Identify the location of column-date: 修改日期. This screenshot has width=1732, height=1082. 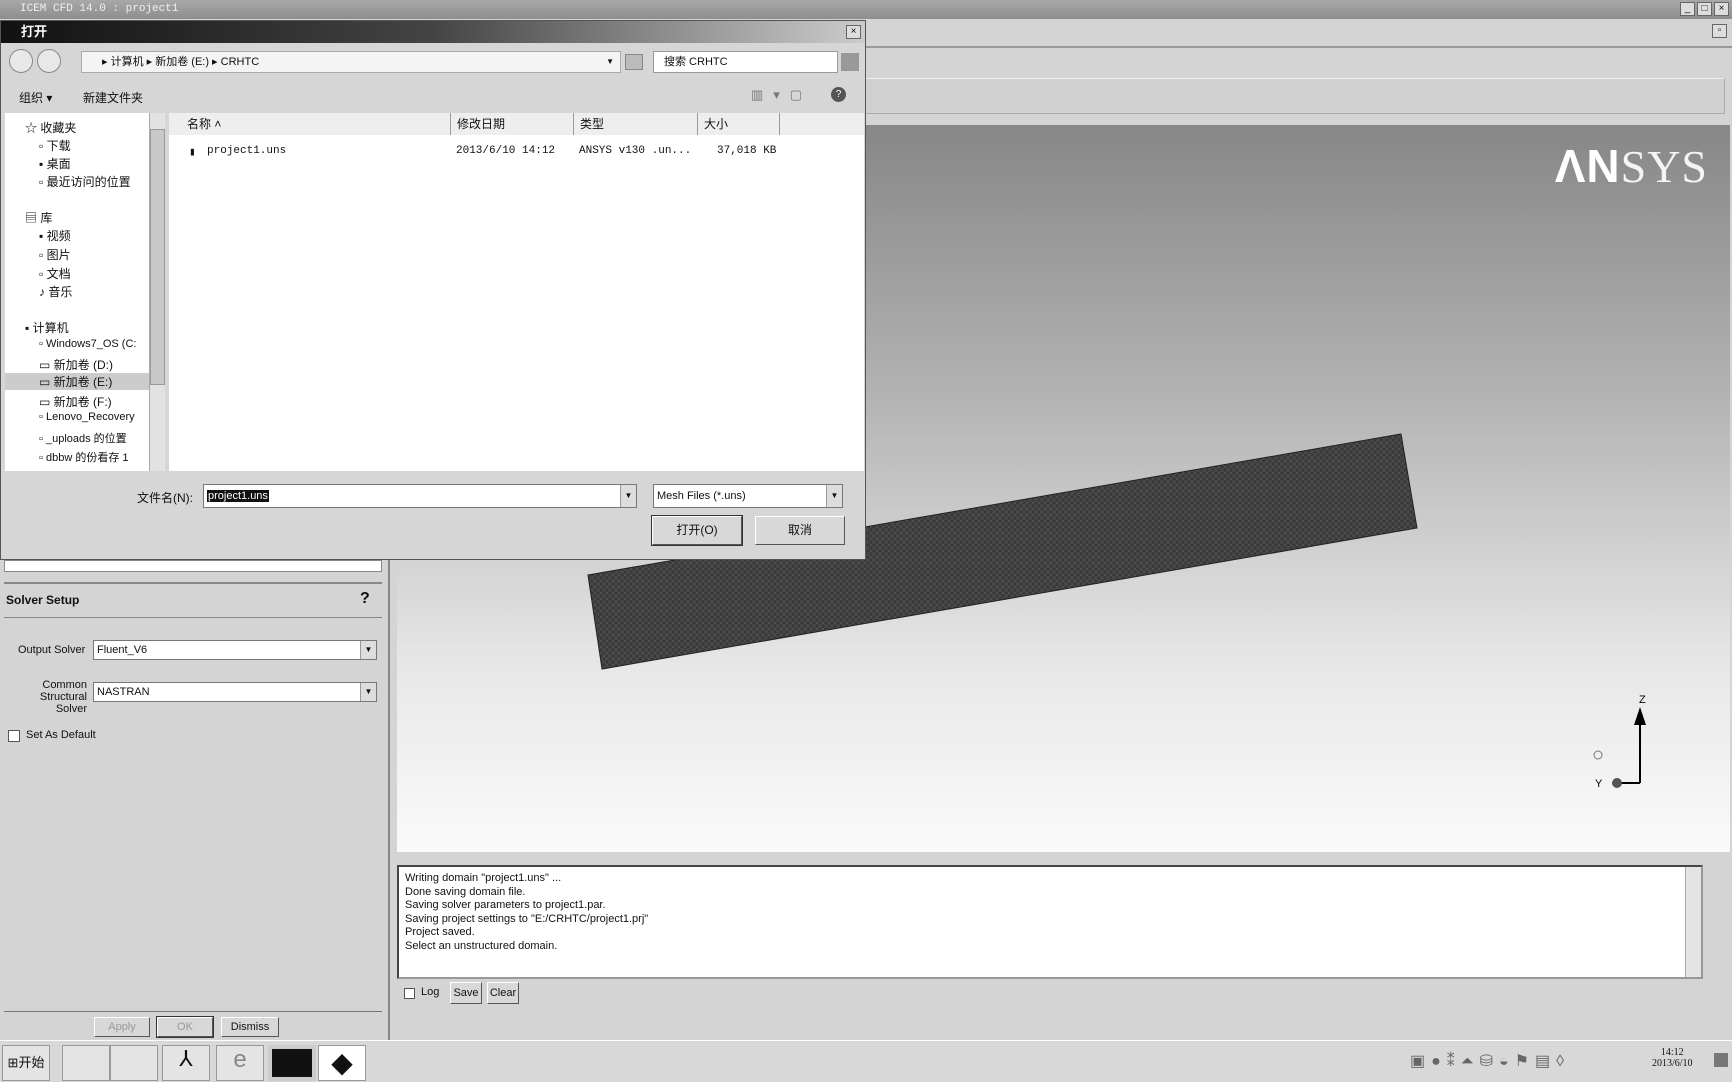
(512, 124).